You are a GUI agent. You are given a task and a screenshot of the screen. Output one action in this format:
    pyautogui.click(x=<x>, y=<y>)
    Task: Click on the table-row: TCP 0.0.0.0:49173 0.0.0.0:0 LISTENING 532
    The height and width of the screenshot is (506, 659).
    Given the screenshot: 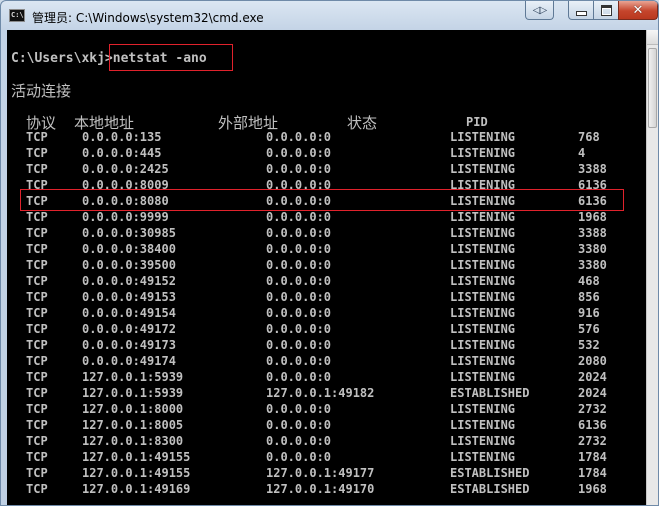 What is the action you would take?
    pyautogui.click(x=326, y=345)
    